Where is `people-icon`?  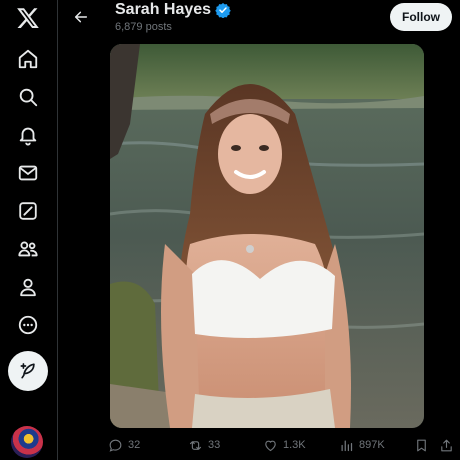 people-icon is located at coordinates (28, 249).